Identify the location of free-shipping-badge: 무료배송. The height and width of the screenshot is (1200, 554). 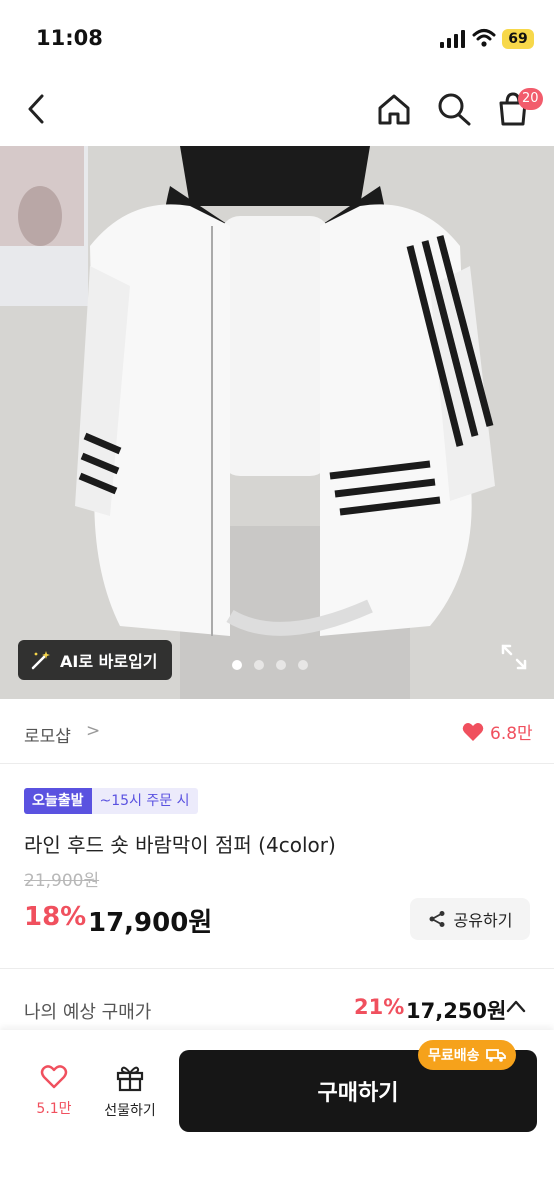
(467, 1055).